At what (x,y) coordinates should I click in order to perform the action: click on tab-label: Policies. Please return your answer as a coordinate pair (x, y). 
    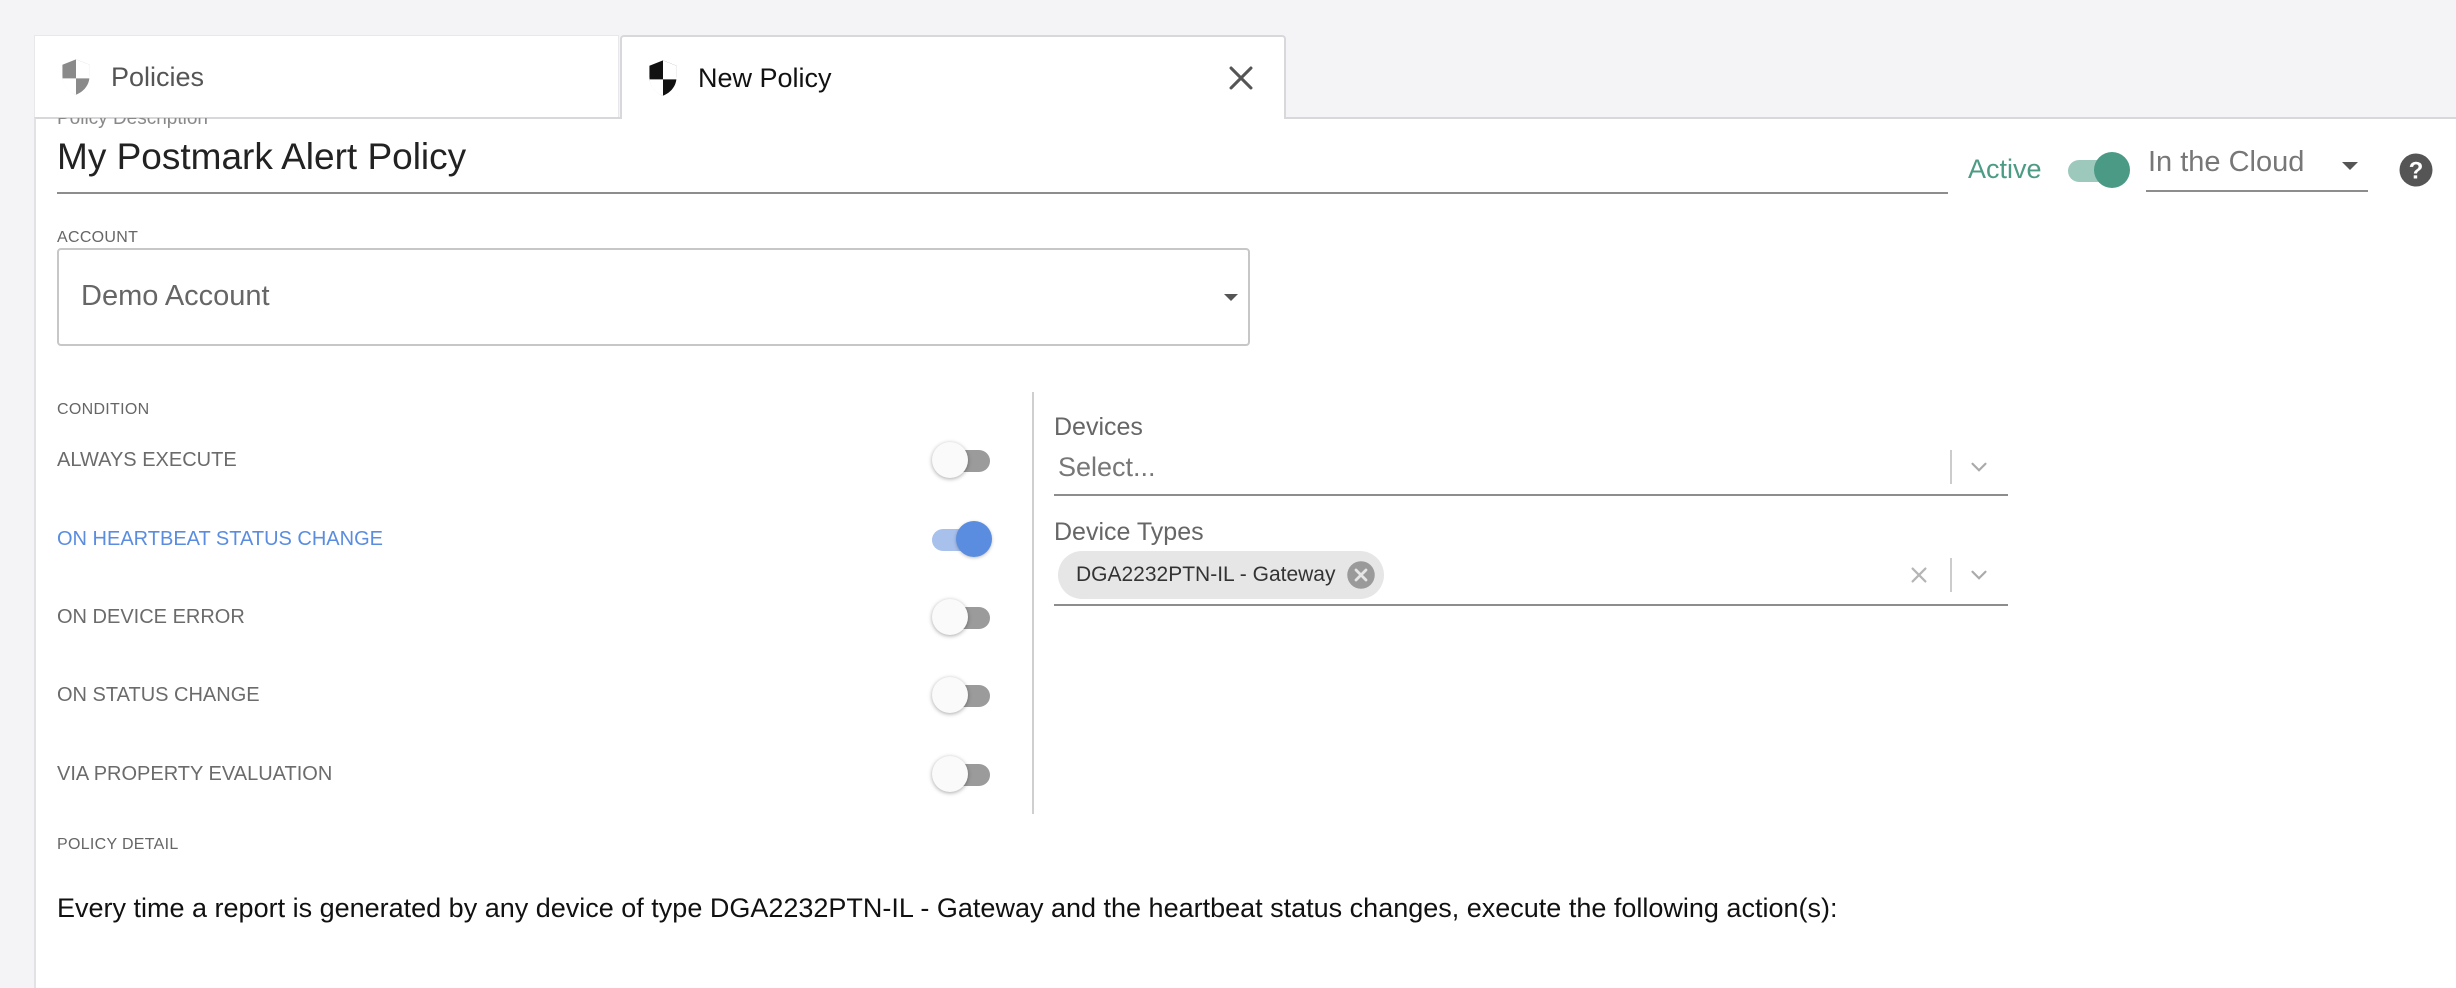
    Looking at the image, I should click on (158, 76).